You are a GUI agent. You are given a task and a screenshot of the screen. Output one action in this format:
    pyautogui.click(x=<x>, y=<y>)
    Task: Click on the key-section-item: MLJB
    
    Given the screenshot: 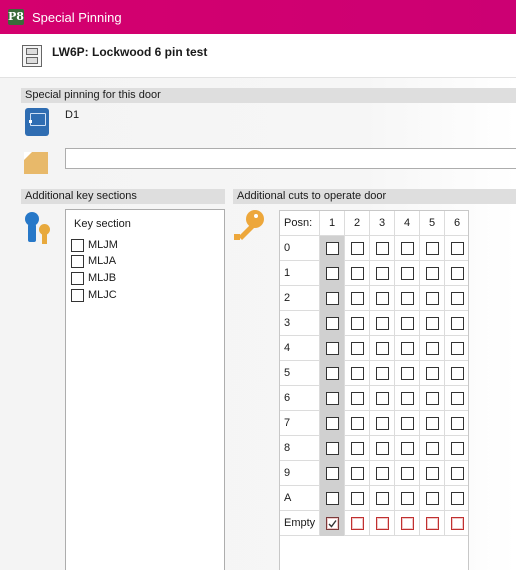 What is the action you would take?
    pyautogui.click(x=93, y=278)
    